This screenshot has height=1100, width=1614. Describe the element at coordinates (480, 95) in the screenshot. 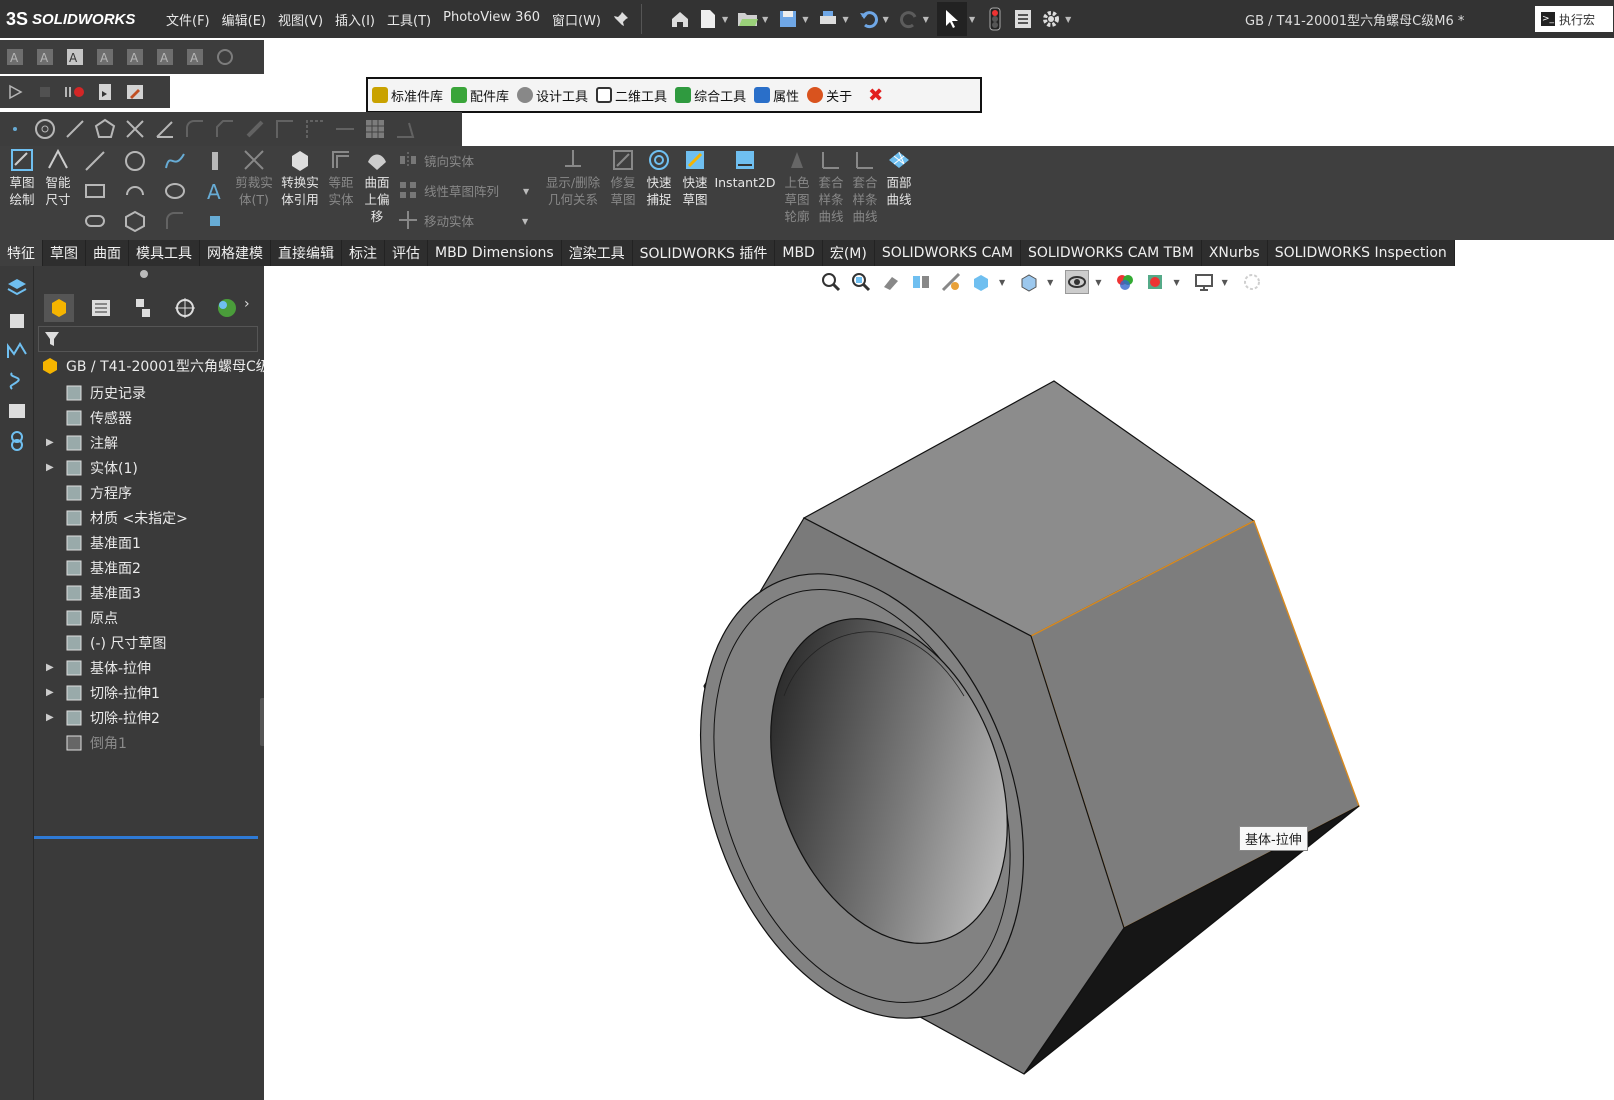

I see `accessories-button: 配件库` at that location.